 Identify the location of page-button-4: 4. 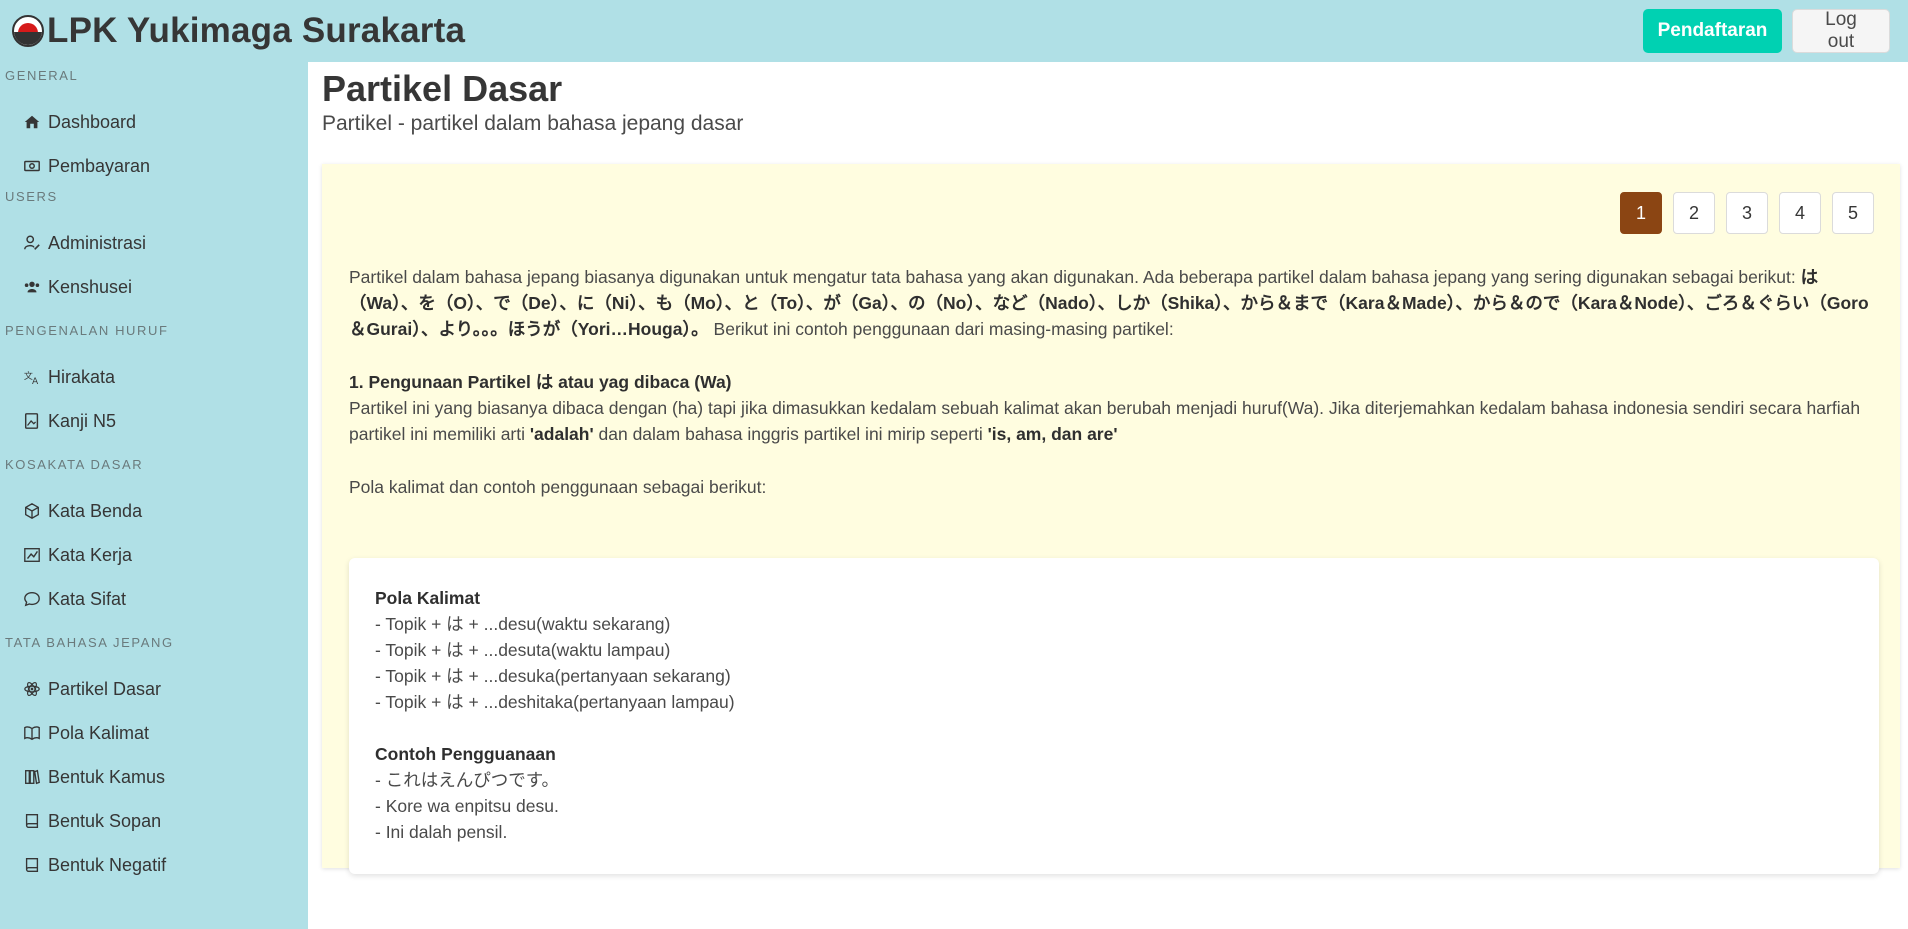
(1800, 213).